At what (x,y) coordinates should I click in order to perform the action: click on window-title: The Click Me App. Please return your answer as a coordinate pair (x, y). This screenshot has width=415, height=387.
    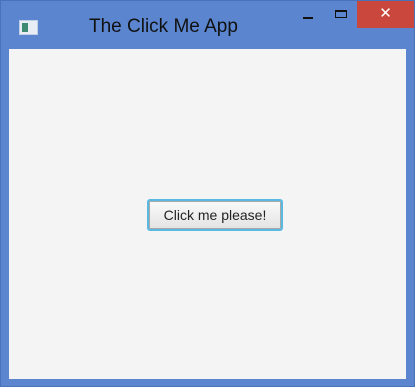
    Looking at the image, I should click on (163, 26).